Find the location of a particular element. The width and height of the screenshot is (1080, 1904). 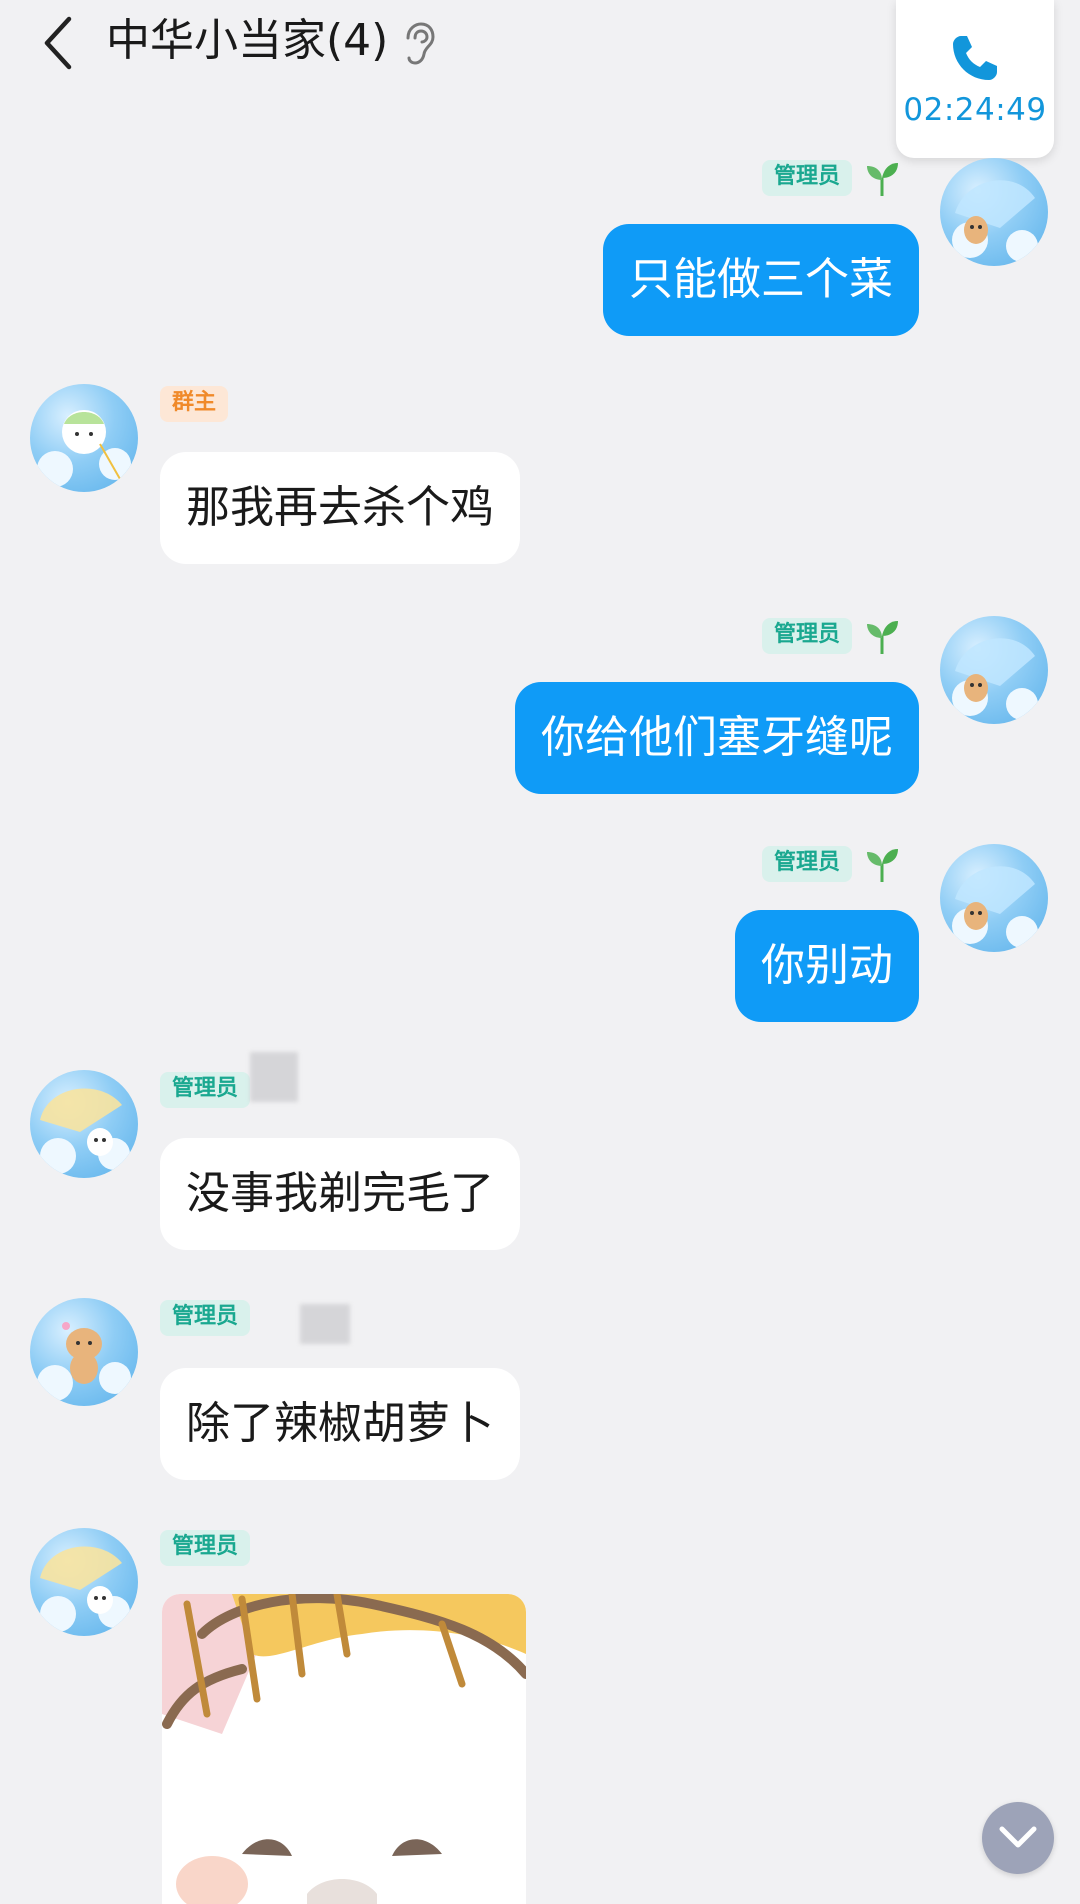

message-bubble: 你别动 is located at coordinates (827, 966).